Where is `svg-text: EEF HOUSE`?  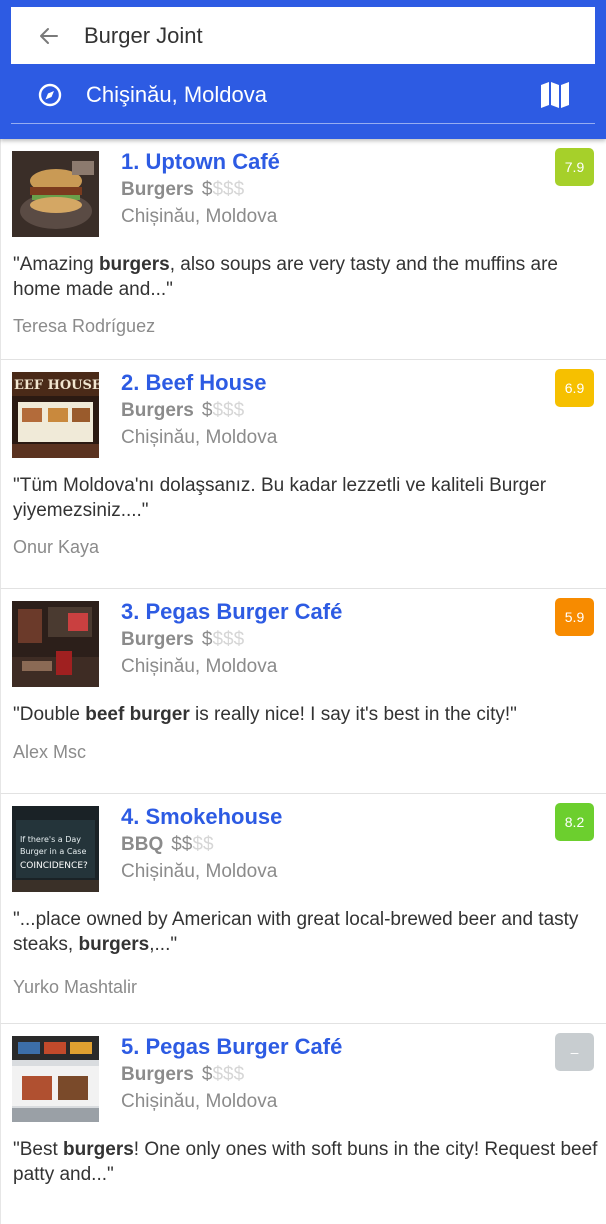 svg-text: EEF HOUSE is located at coordinates (56, 385).